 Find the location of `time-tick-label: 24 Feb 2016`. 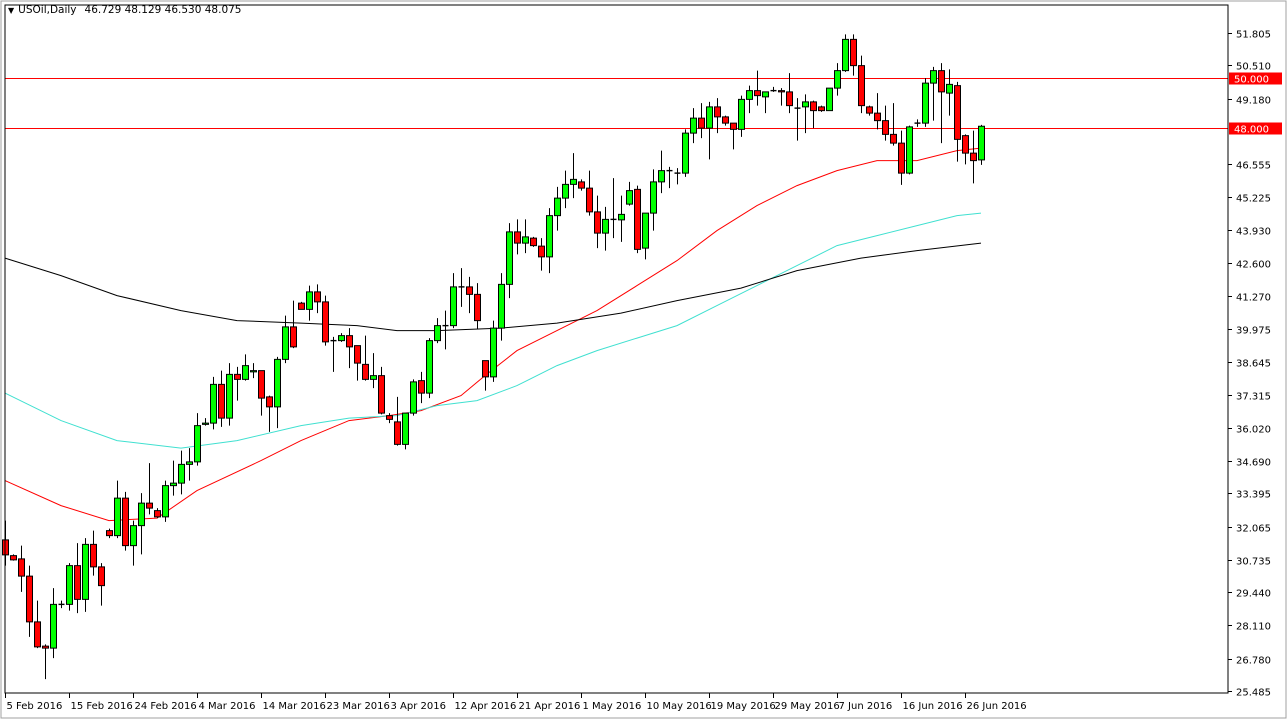

time-tick-label: 24 Feb 2016 is located at coordinates (166, 706).